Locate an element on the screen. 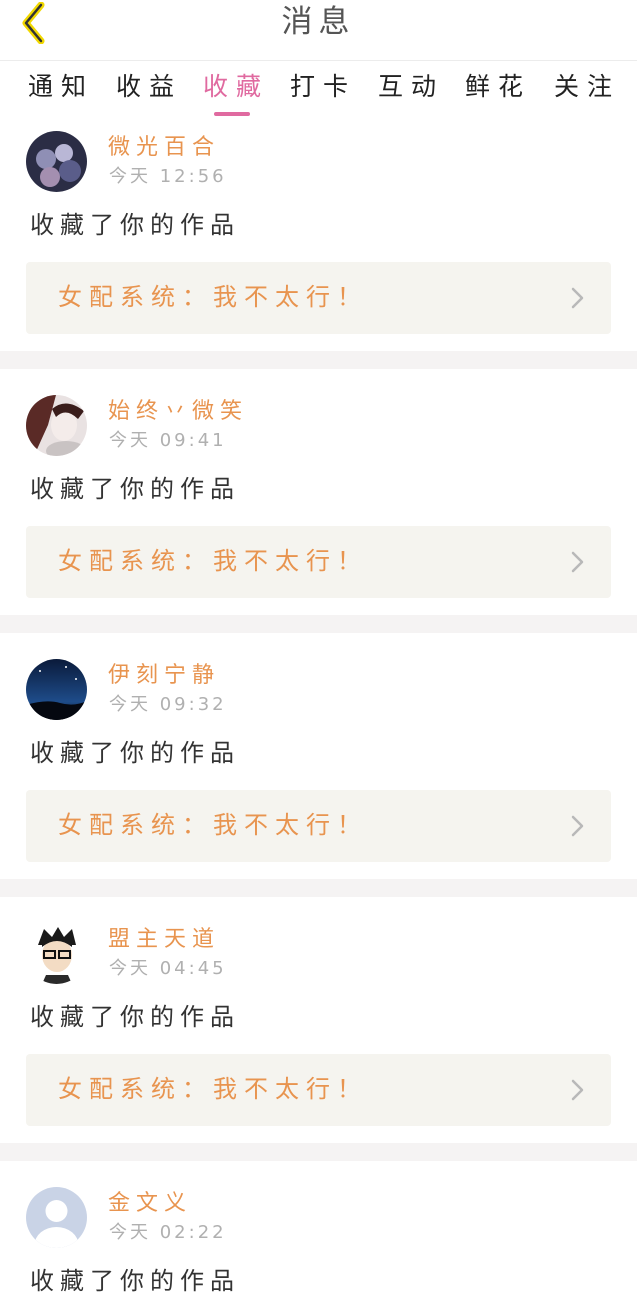 This screenshot has height=1297, width=637. tab-income: 收益 is located at coordinates (149, 87).